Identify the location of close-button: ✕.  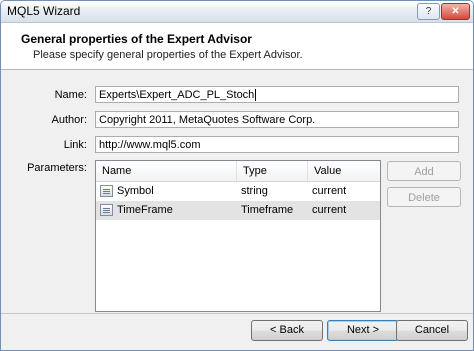
(455, 11).